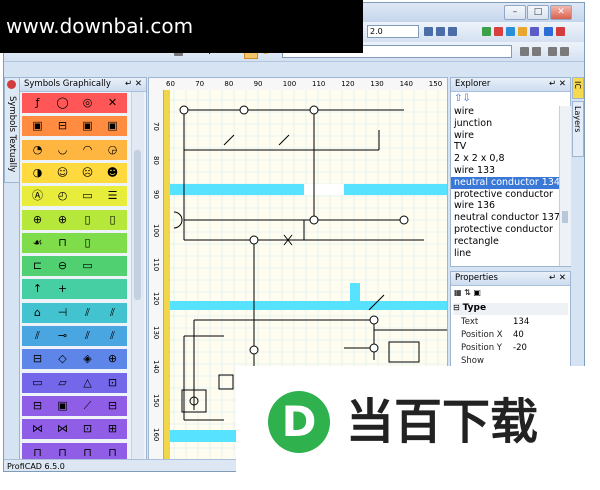 The image size is (600, 490). Describe the element at coordinates (518, 335) in the screenshot. I see `property-value: 40` at that location.